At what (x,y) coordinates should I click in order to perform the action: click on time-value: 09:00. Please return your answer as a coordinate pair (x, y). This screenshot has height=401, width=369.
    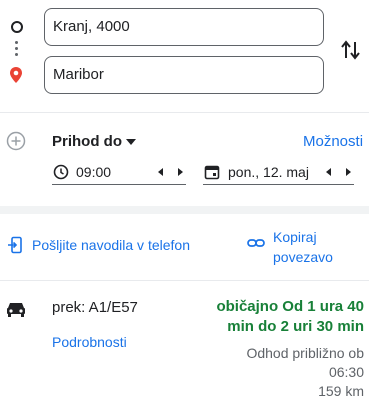
    Looking at the image, I should click on (93, 172).